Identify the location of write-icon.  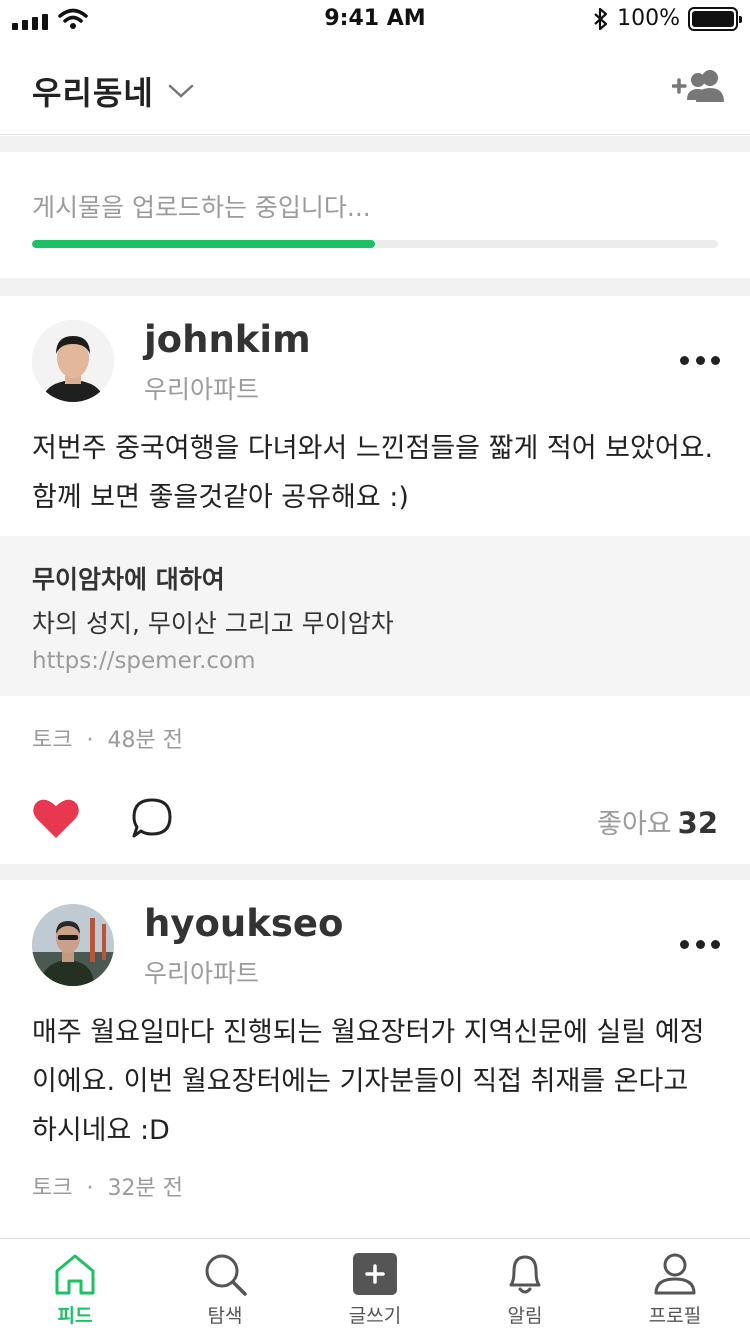
(375, 1274).